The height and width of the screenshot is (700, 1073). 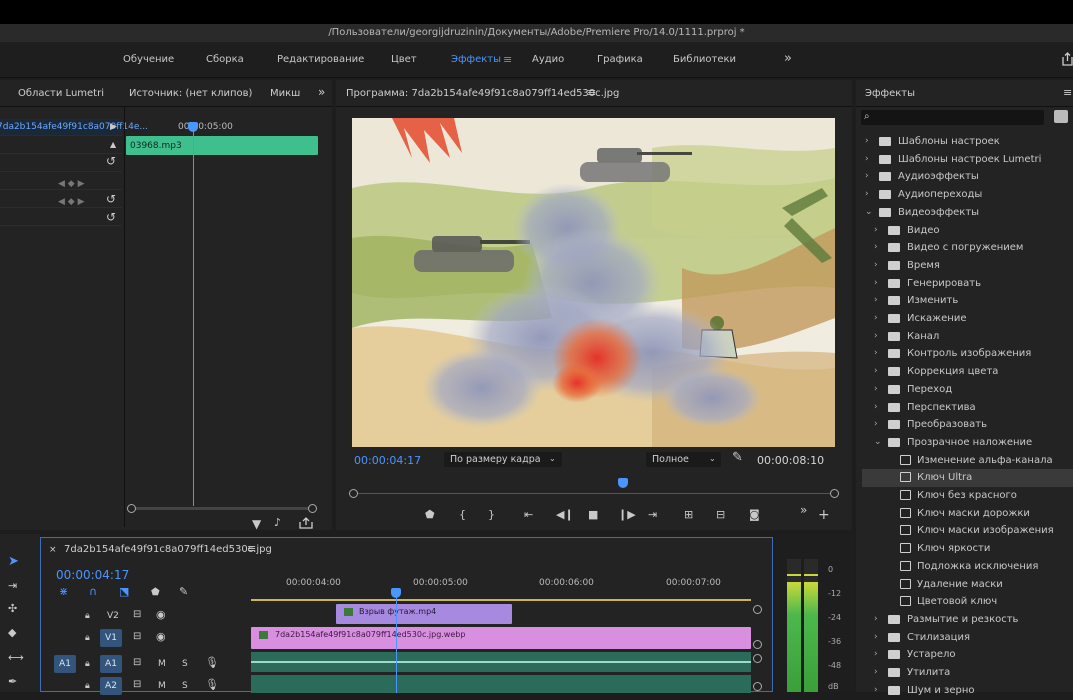 I want to click on program-current-time: 00:00:04:17, so click(x=387, y=460).